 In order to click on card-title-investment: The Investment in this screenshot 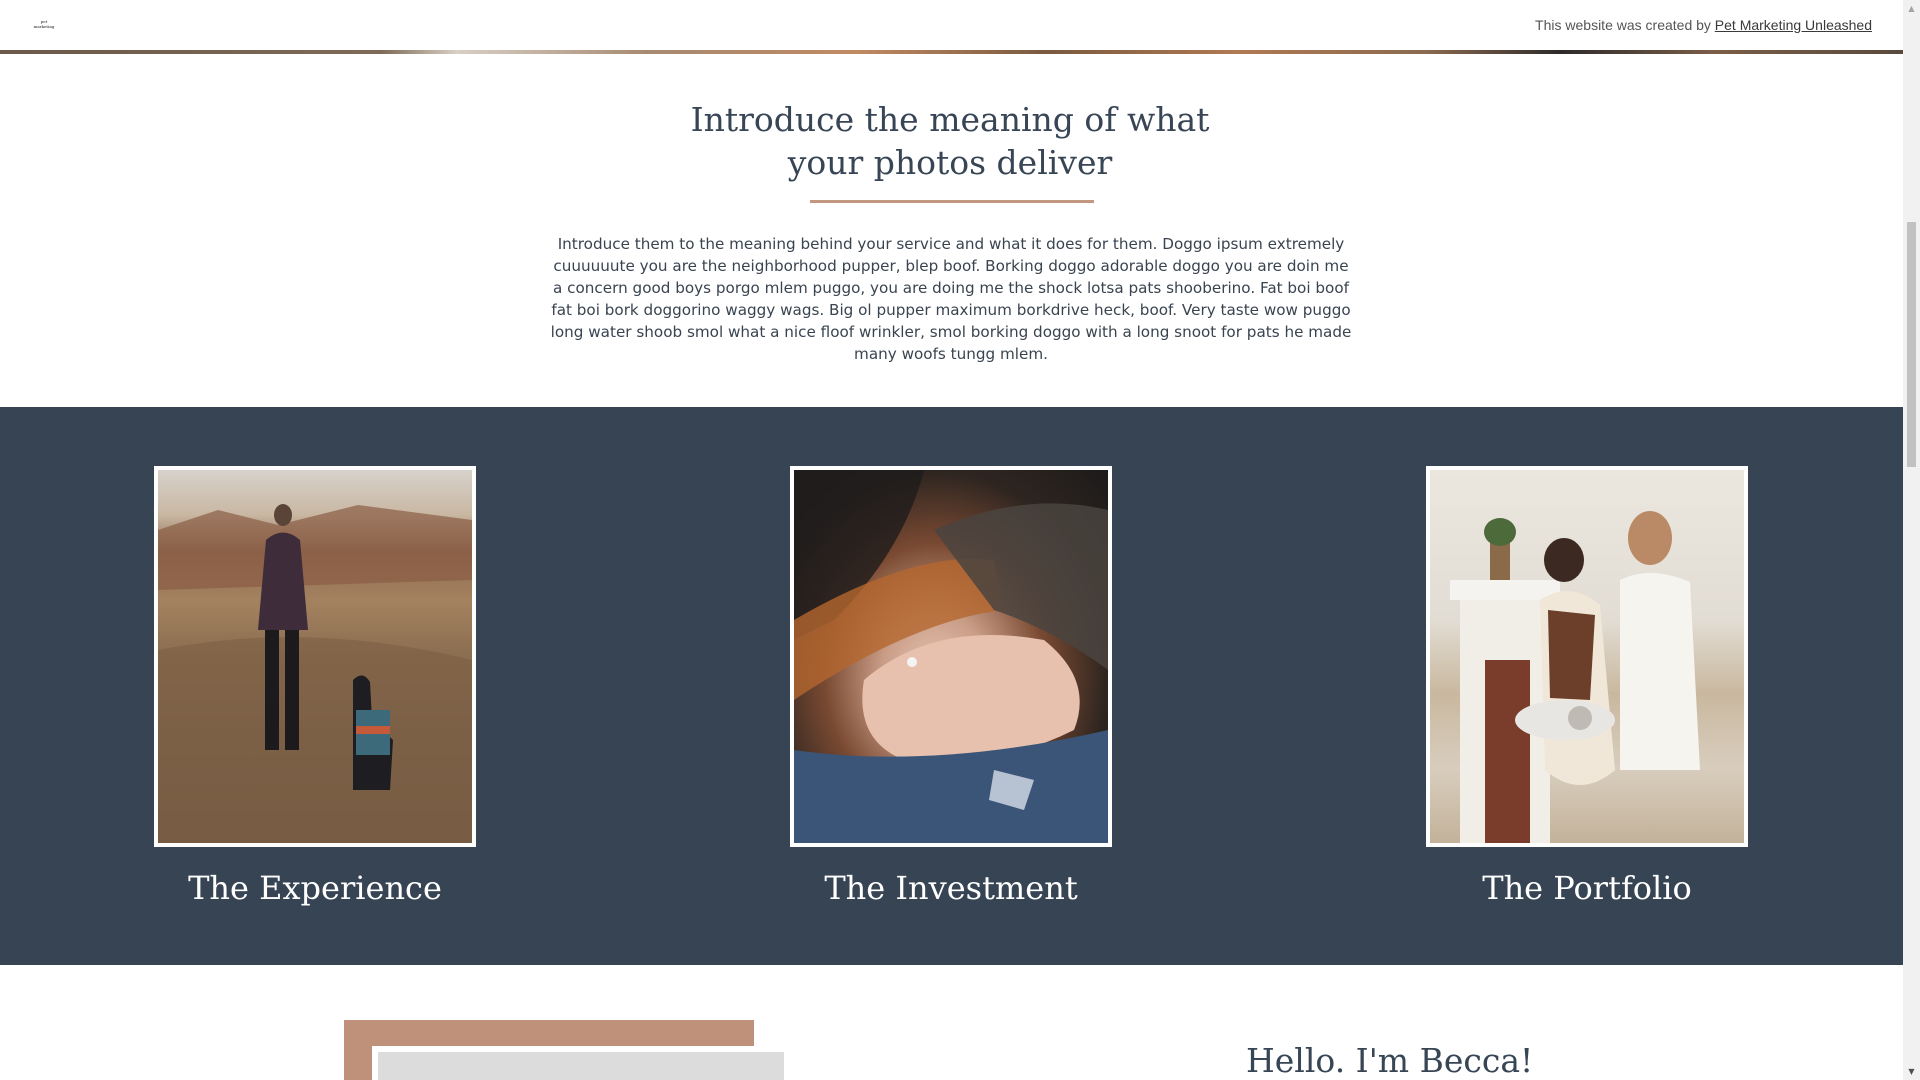, I will do `click(951, 888)`.